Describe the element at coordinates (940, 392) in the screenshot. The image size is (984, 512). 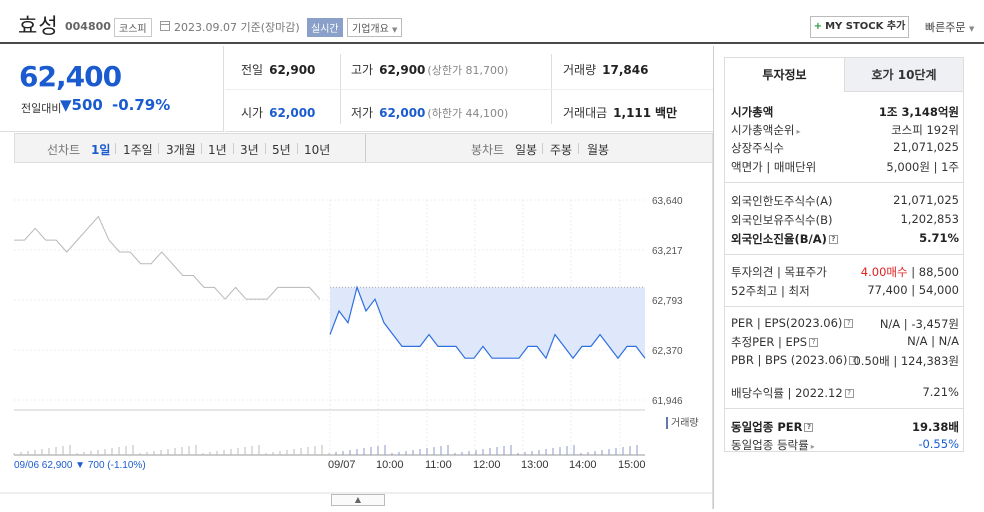
I see `dividend-value: 7.21%` at that location.